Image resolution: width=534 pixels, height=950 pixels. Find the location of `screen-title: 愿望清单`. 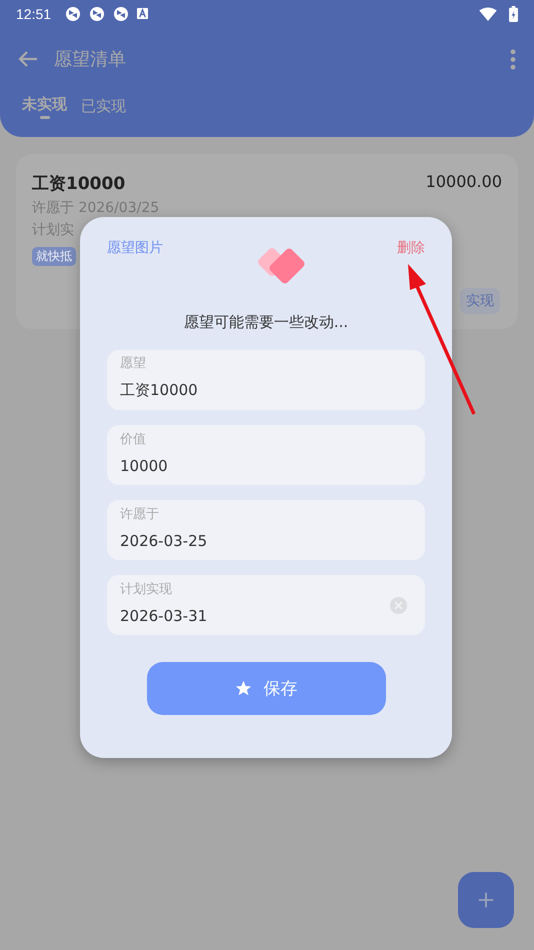

screen-title: 愿望清单 is located at coordinates (90, 59).